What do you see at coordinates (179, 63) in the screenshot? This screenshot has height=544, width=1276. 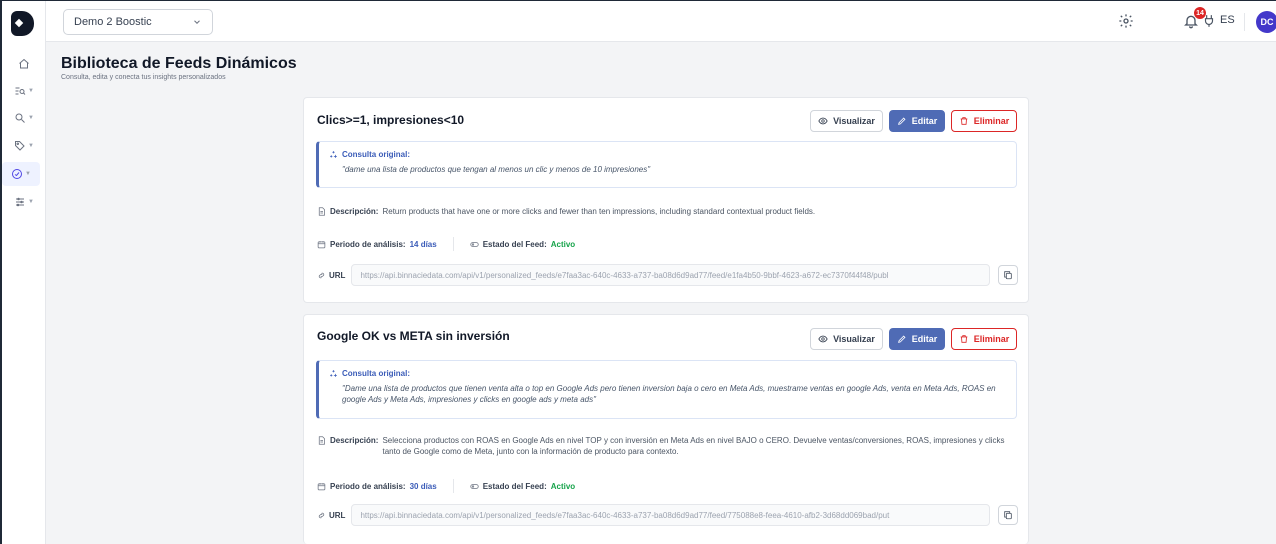 I see `page-title: Biblioteca de Feeds Dinámicos` at bounding box center [179, 63].